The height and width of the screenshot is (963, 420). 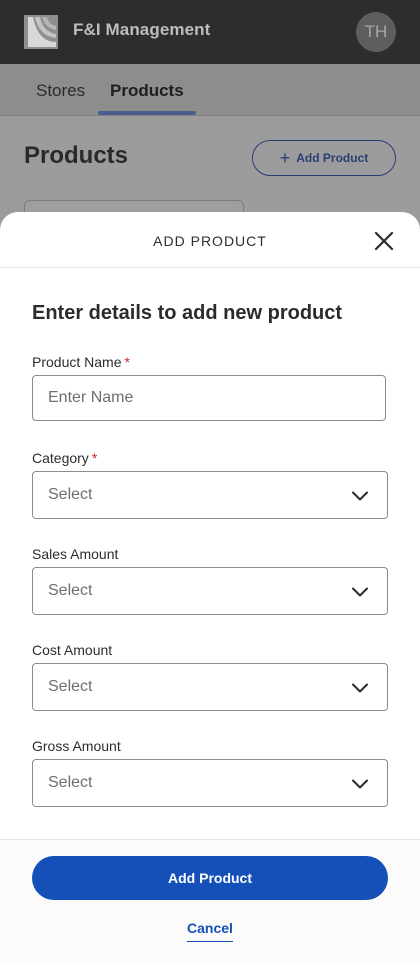 What do you see at coordinates (72, 650) in the screenshot?
I see `cost-amount-label: Cost Amount` at bounding box center [72, 650].